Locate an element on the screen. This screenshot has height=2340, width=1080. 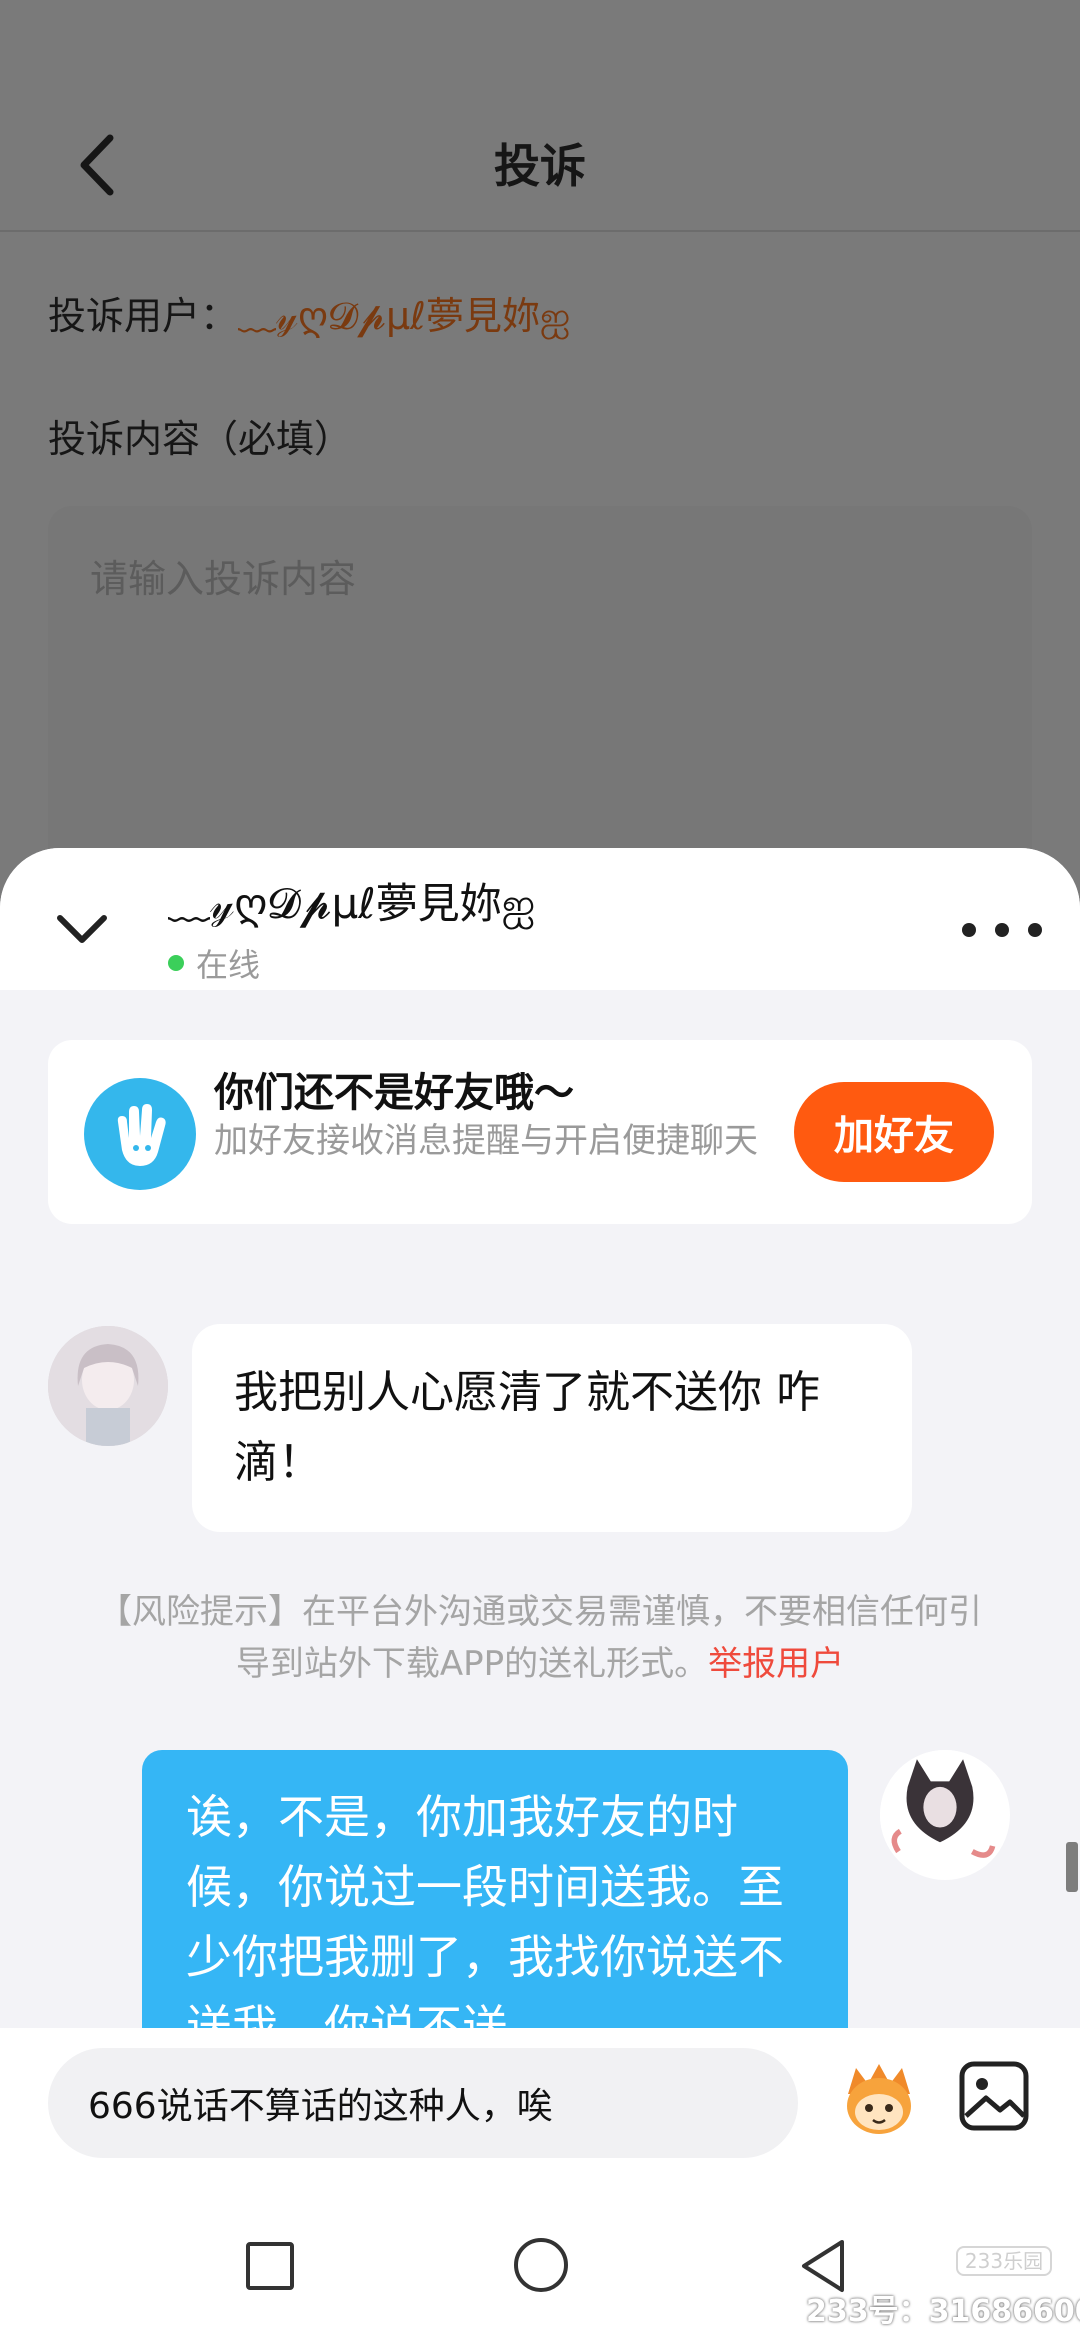
message-input-bar is located at coordinates (540, 2113).